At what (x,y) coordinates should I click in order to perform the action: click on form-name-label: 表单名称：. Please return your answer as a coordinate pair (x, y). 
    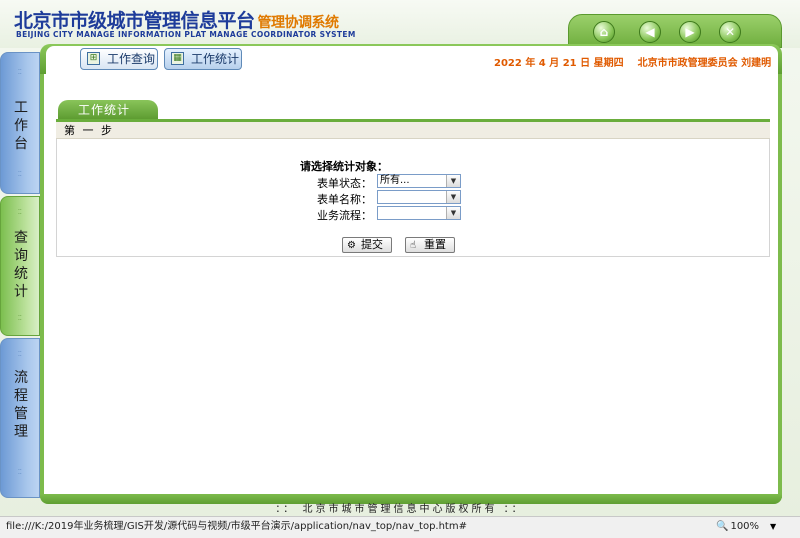
    Looking at the image, I should click on (344, 199).